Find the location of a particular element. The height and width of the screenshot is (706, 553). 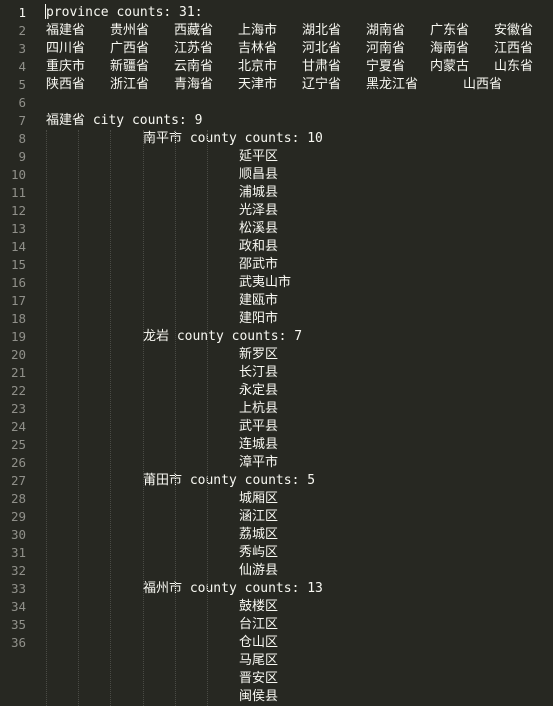

line-number: 25 is located at coordinates (18, 444).